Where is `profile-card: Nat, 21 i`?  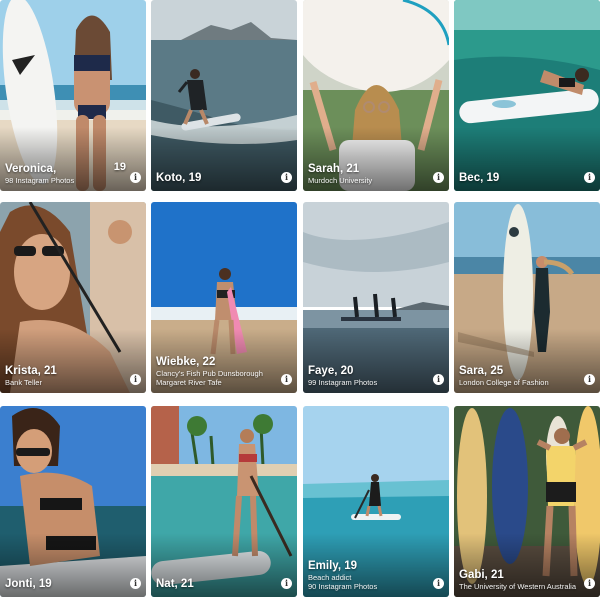
profile-card: Nat, 21 i is located at coordinates (224, 501).